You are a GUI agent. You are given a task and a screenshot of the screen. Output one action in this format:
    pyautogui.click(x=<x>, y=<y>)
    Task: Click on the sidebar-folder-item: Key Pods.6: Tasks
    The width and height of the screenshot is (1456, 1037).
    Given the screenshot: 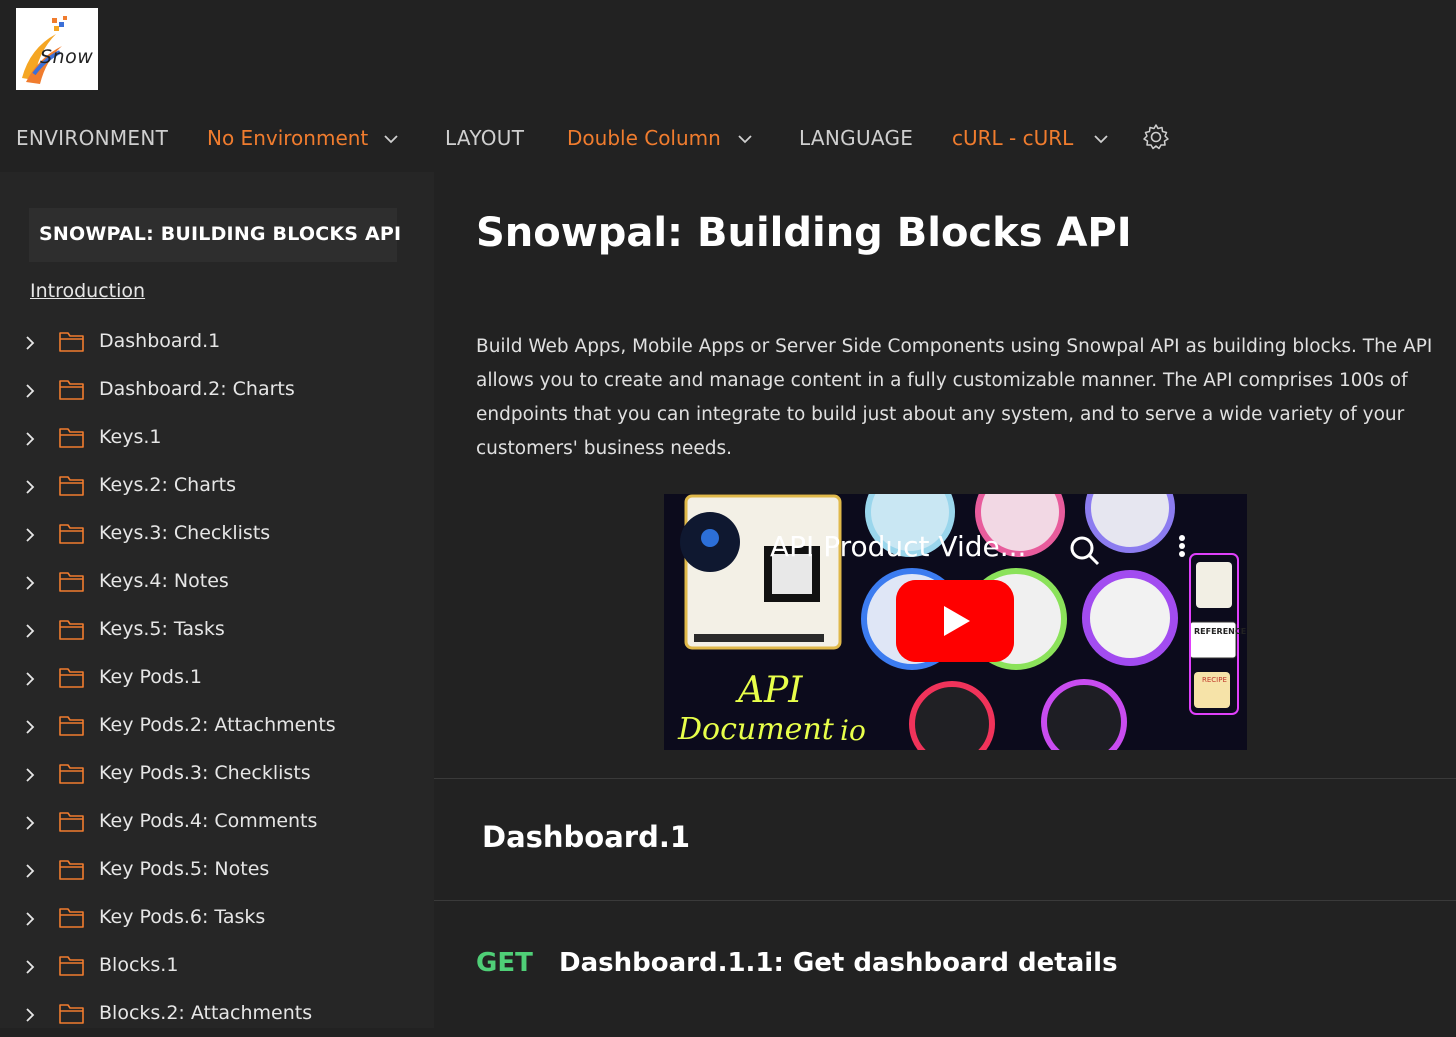 What is the action you would take?
    pyautogui.click(x=217, y=919)
    